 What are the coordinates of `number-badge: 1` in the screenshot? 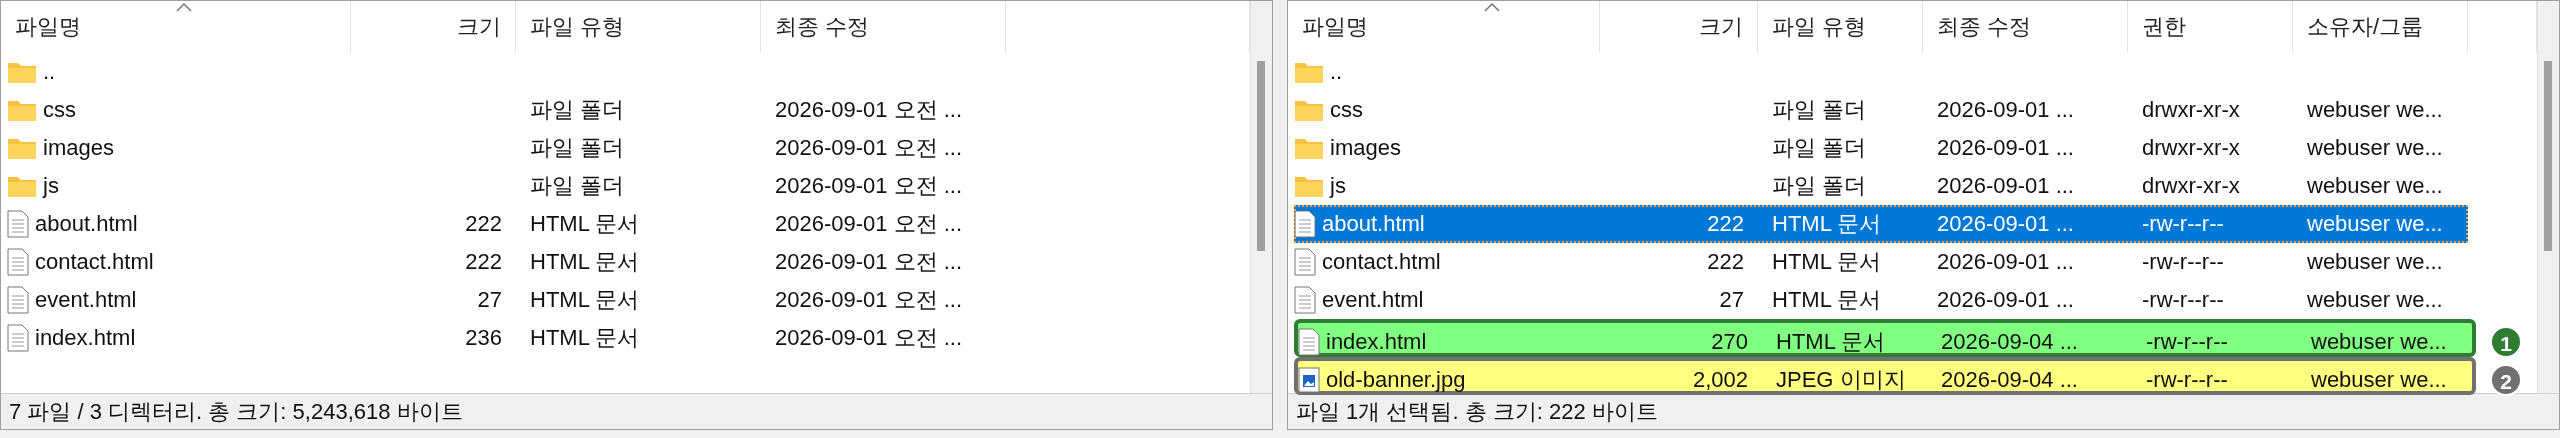 It's located at (2506, 342).